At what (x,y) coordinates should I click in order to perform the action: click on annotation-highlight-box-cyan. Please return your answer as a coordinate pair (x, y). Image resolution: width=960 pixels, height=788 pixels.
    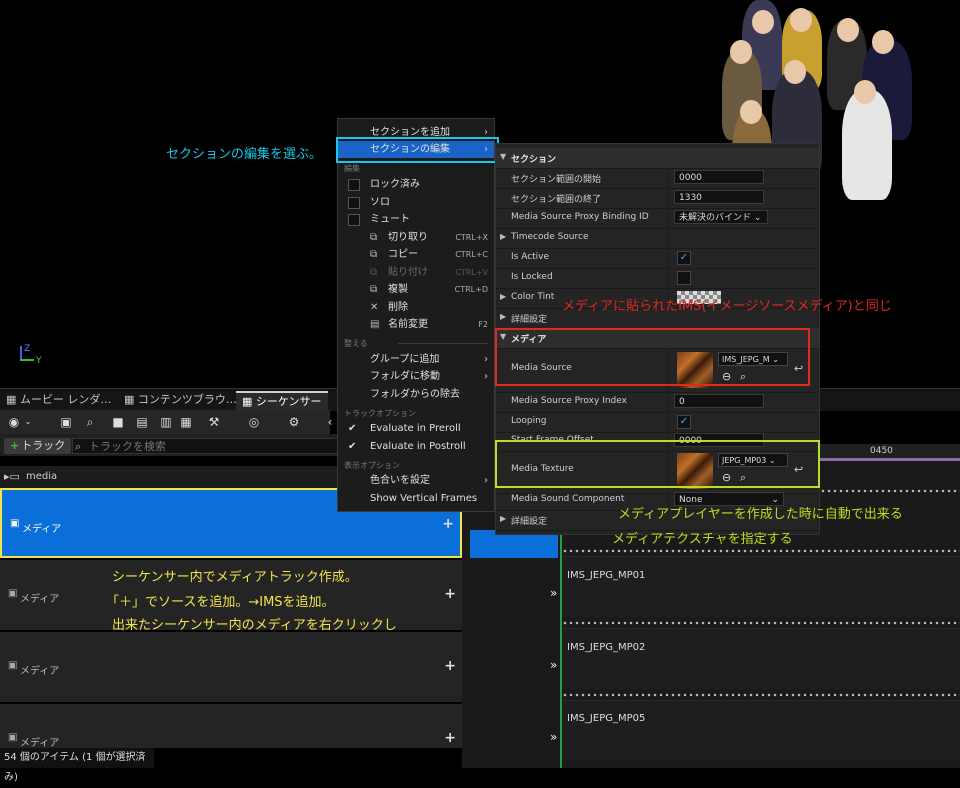
    Looking at the image, I should click on (417, 150).